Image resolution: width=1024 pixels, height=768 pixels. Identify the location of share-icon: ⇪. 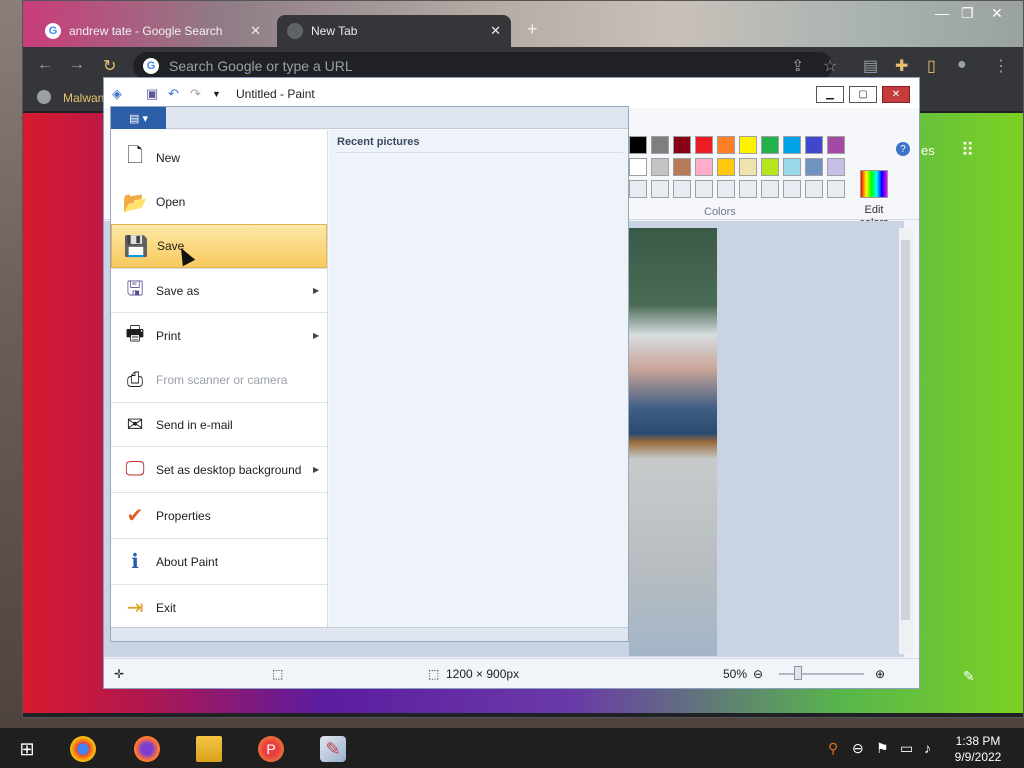
(797, 66).